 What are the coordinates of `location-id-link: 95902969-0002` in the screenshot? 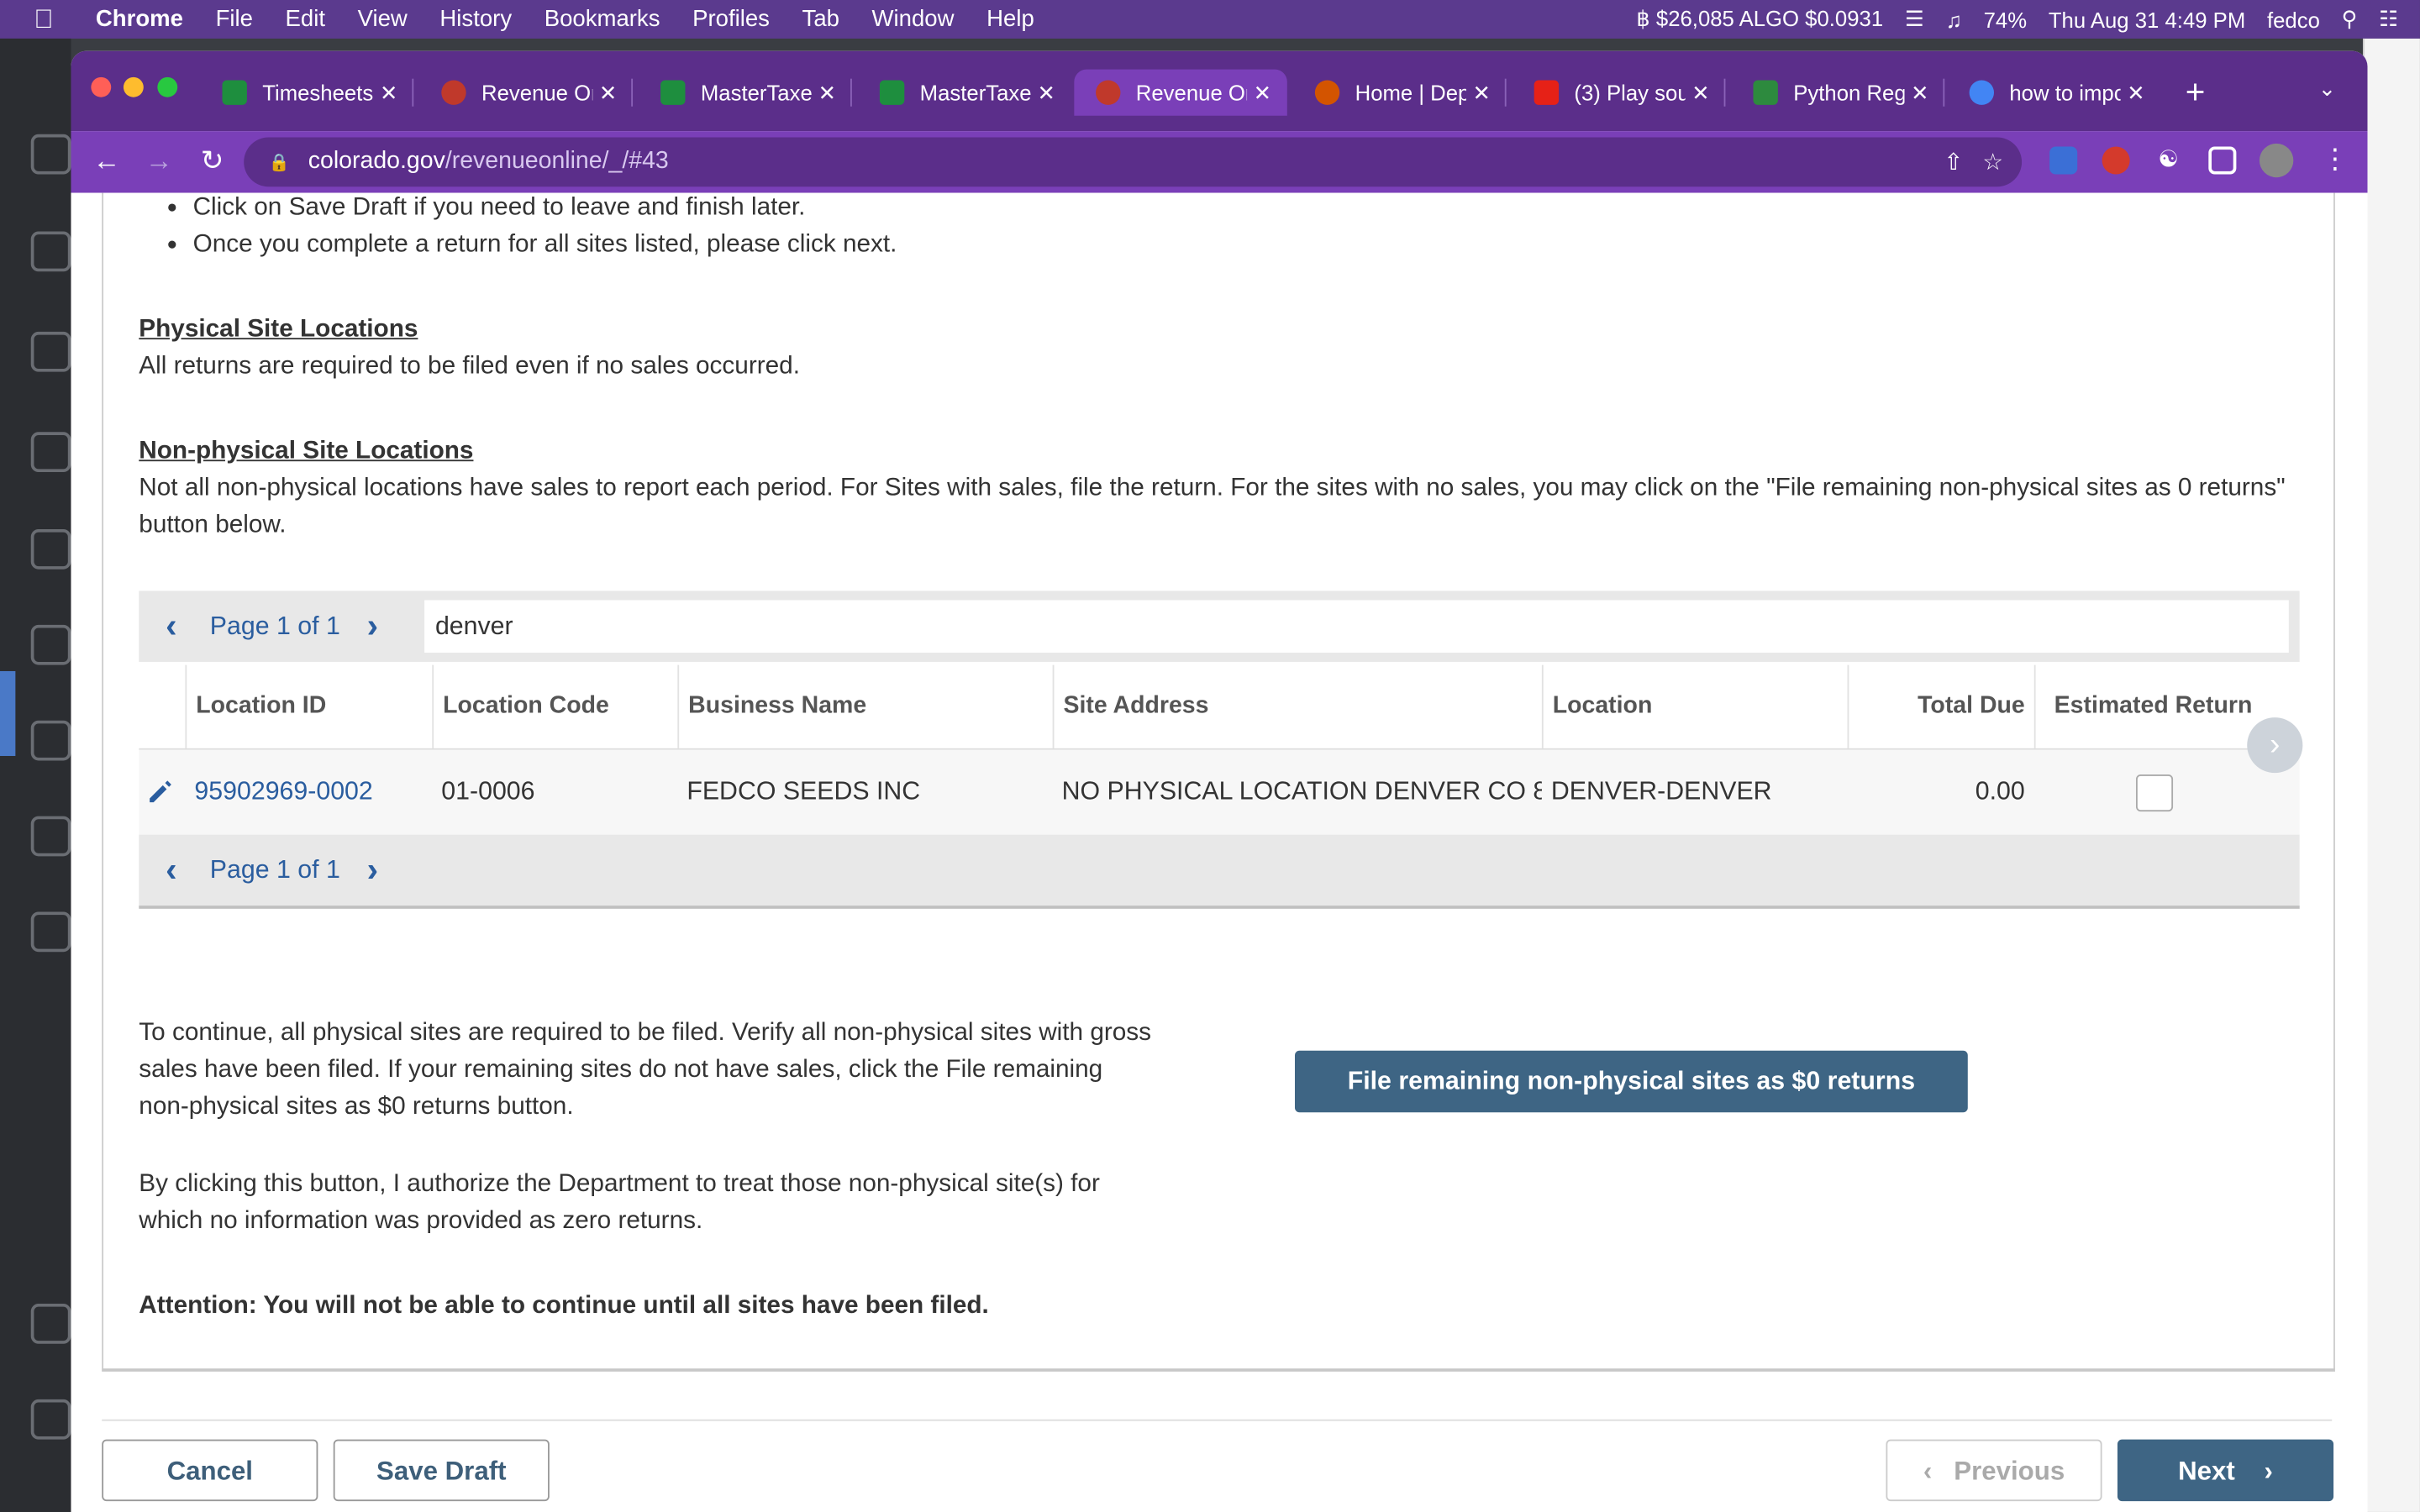 It's located at (283, 792).